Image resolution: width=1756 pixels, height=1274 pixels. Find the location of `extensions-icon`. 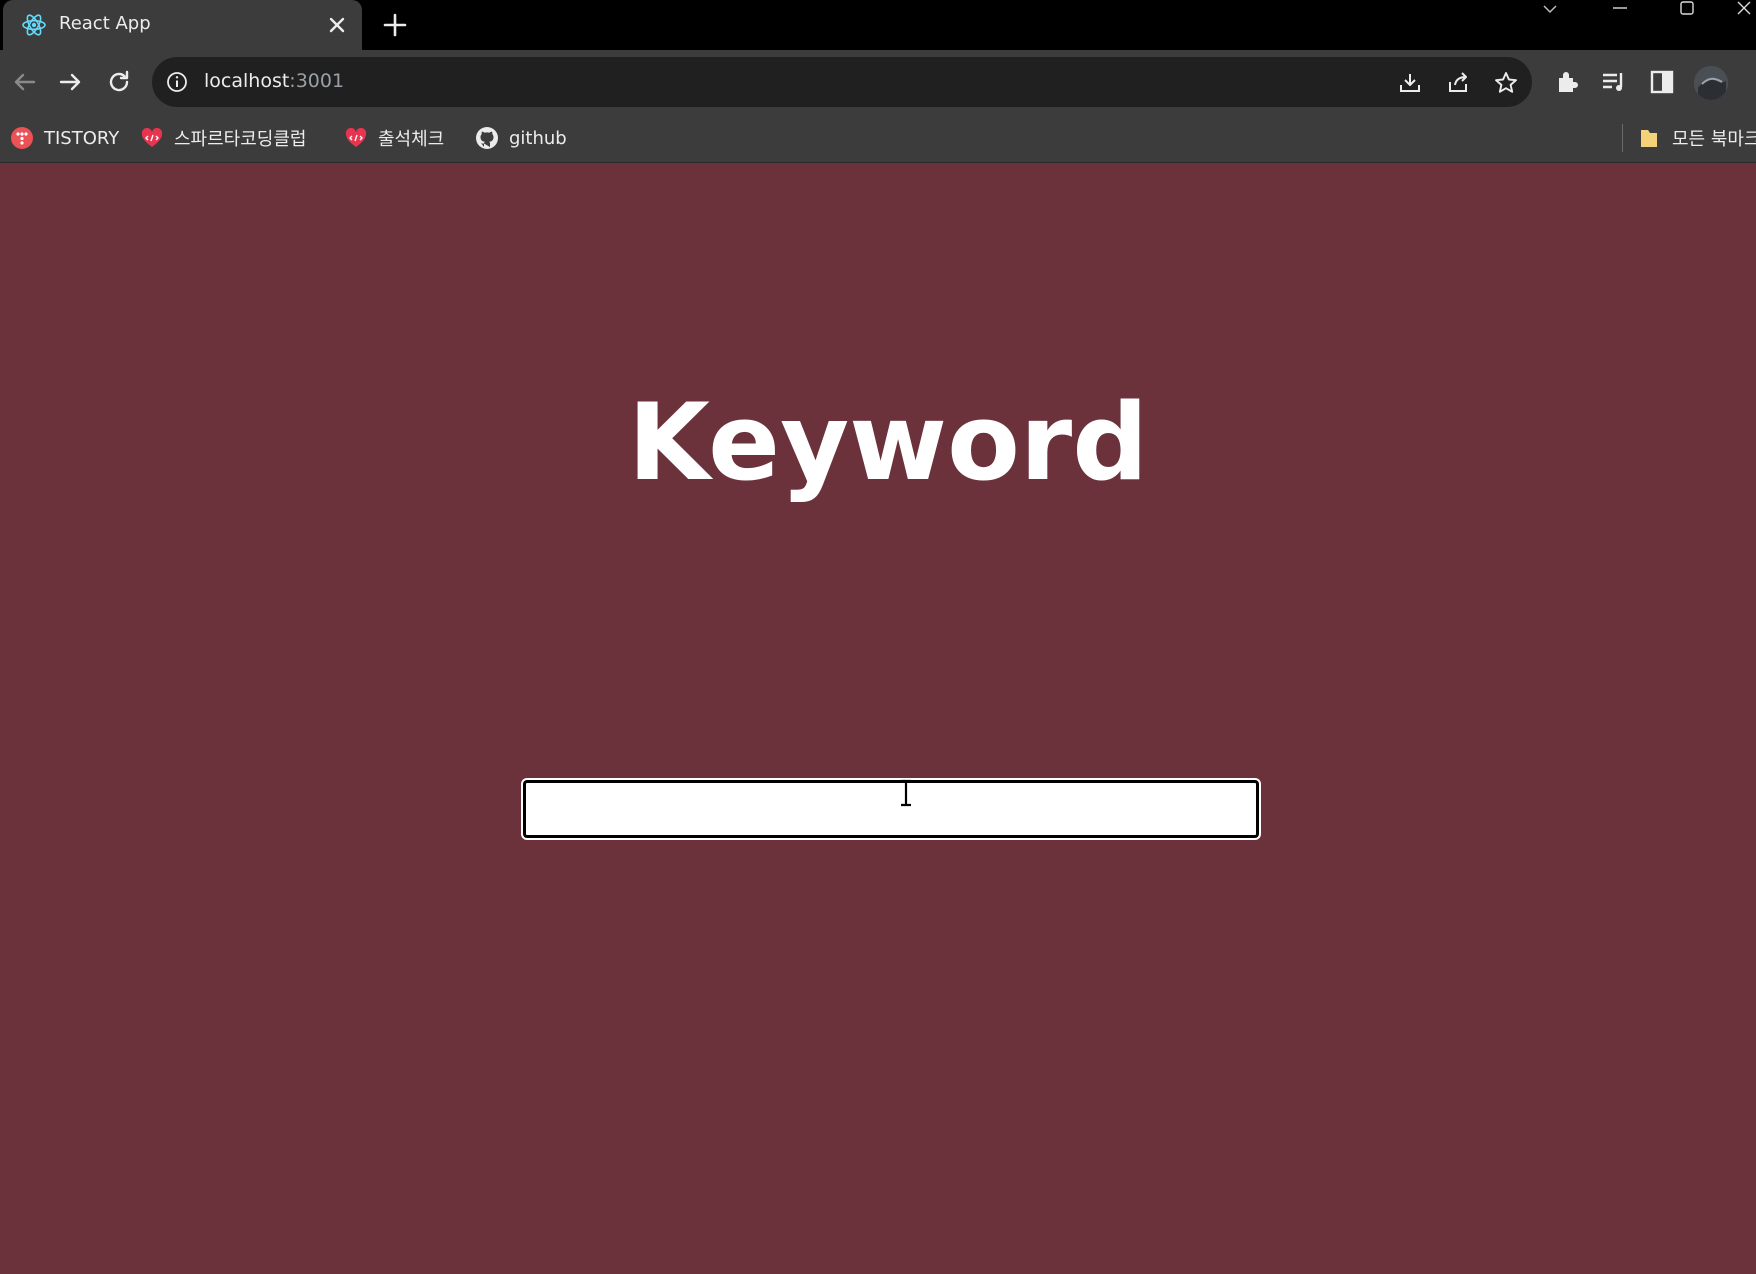

extensions-icon is located at coordinates (1567, 82).